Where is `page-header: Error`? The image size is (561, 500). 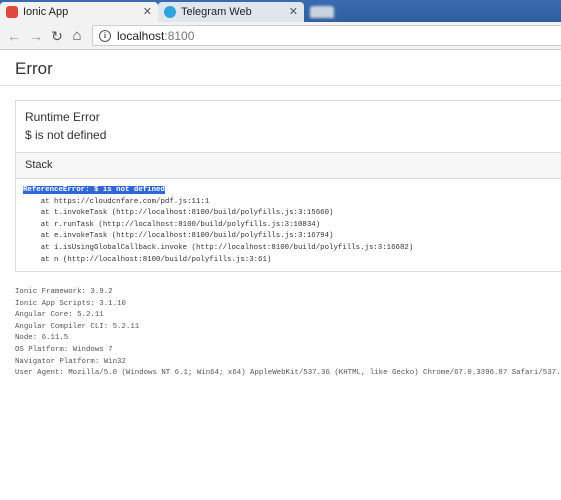
page-header: Error is located at coordinates (280, 68).